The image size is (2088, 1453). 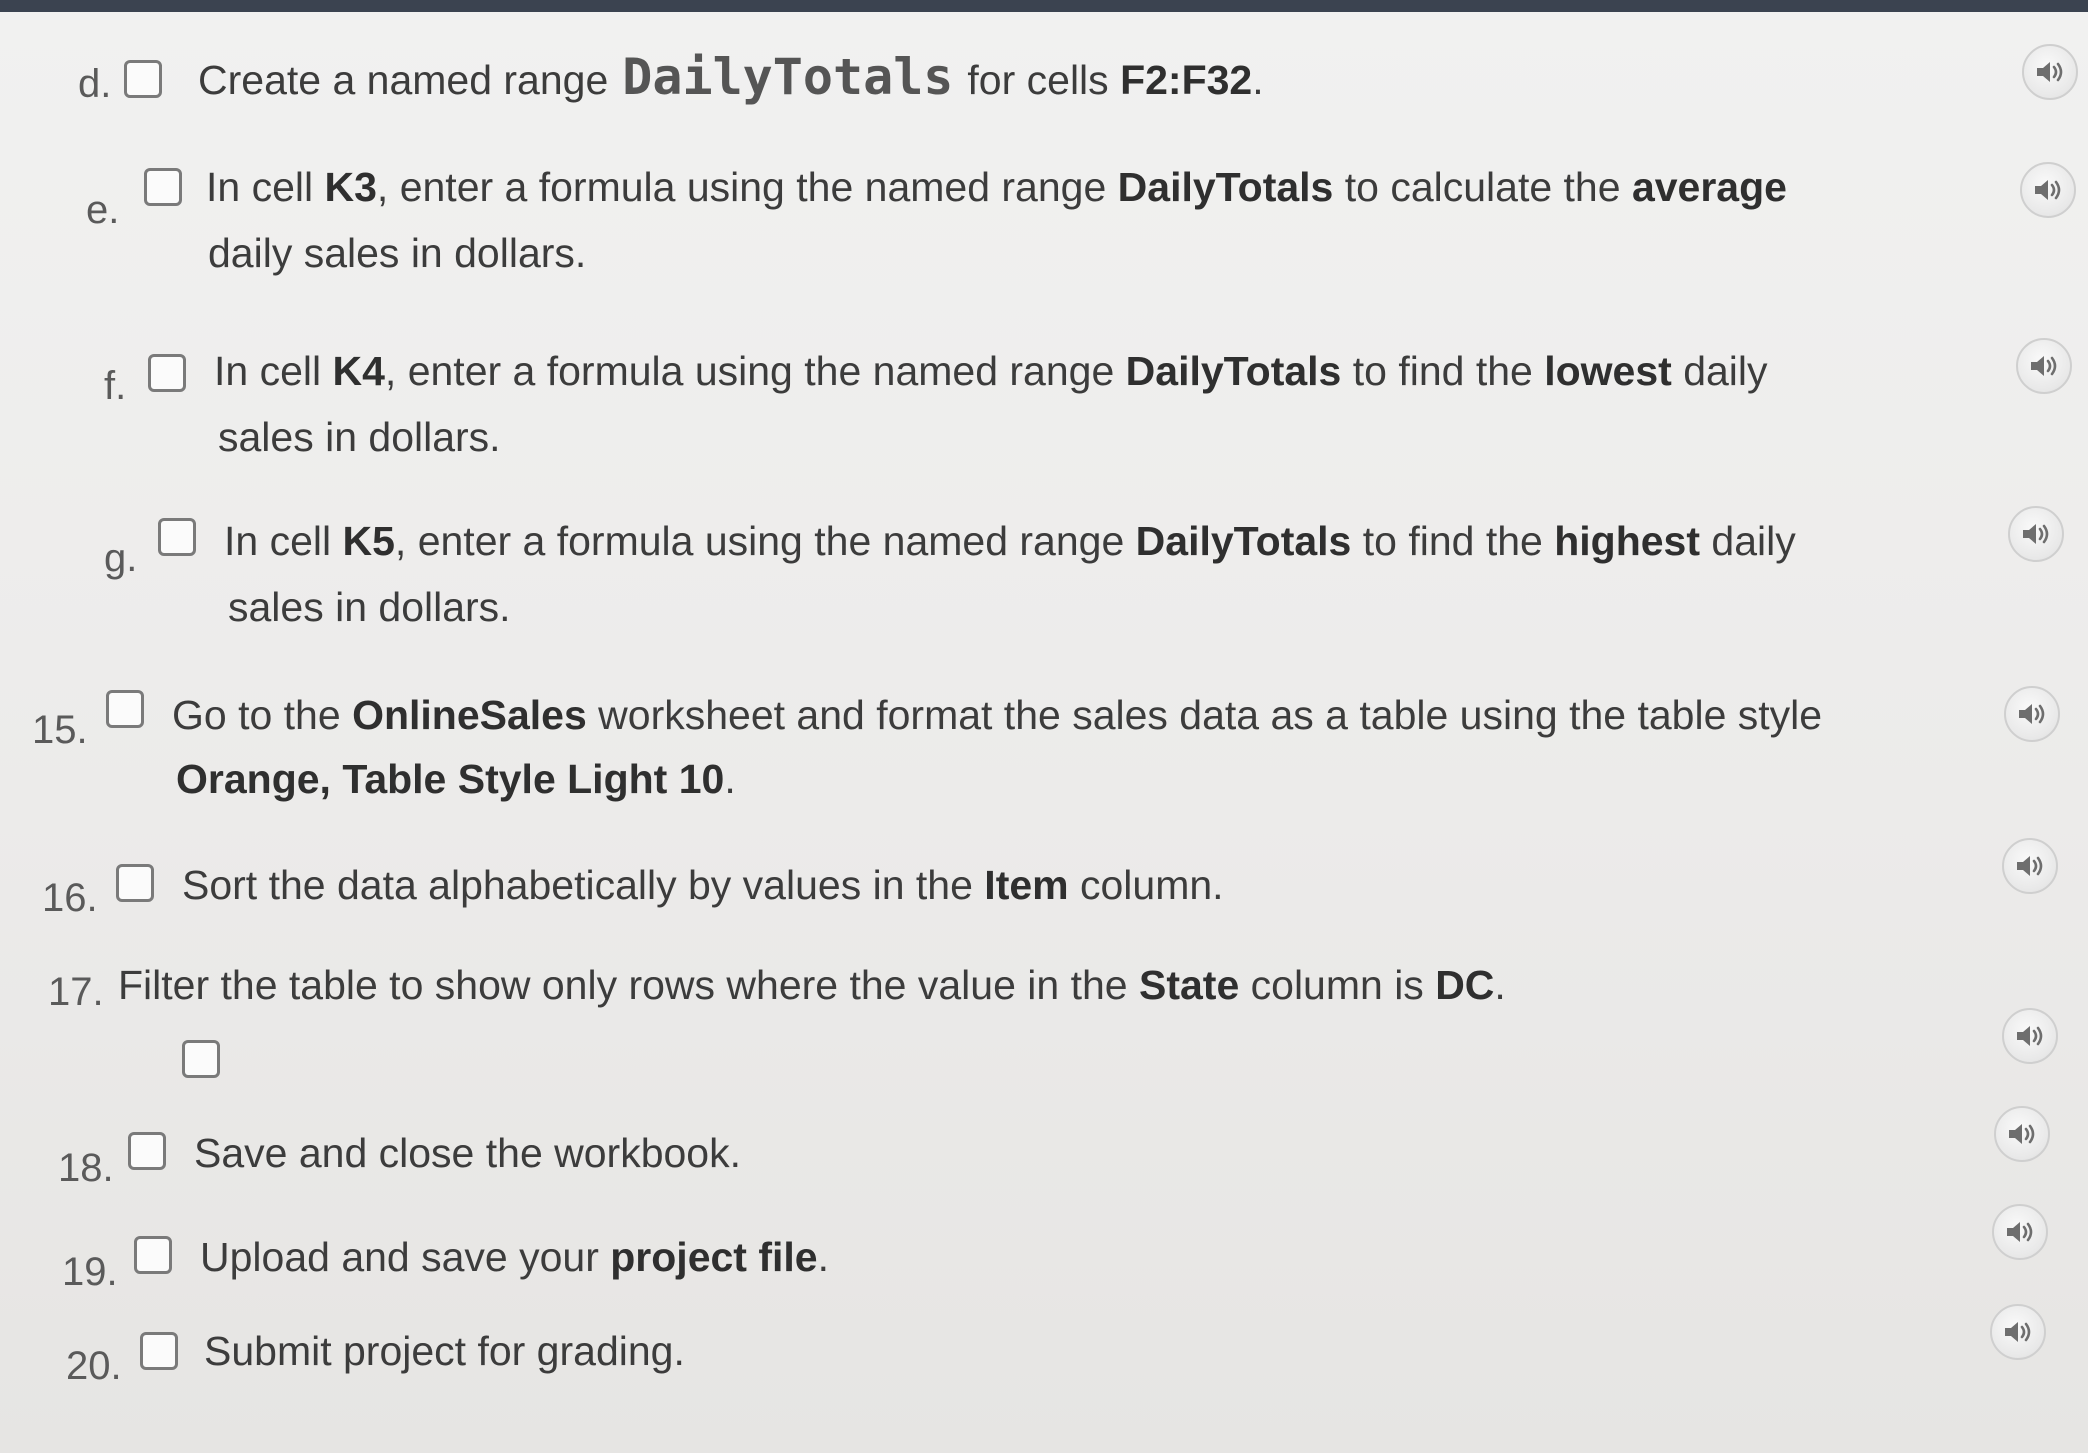 What do you see at coordinates (714, 1257) in the screenshot?
I see `bold-term: project file` at bounding box center [714, 1257].